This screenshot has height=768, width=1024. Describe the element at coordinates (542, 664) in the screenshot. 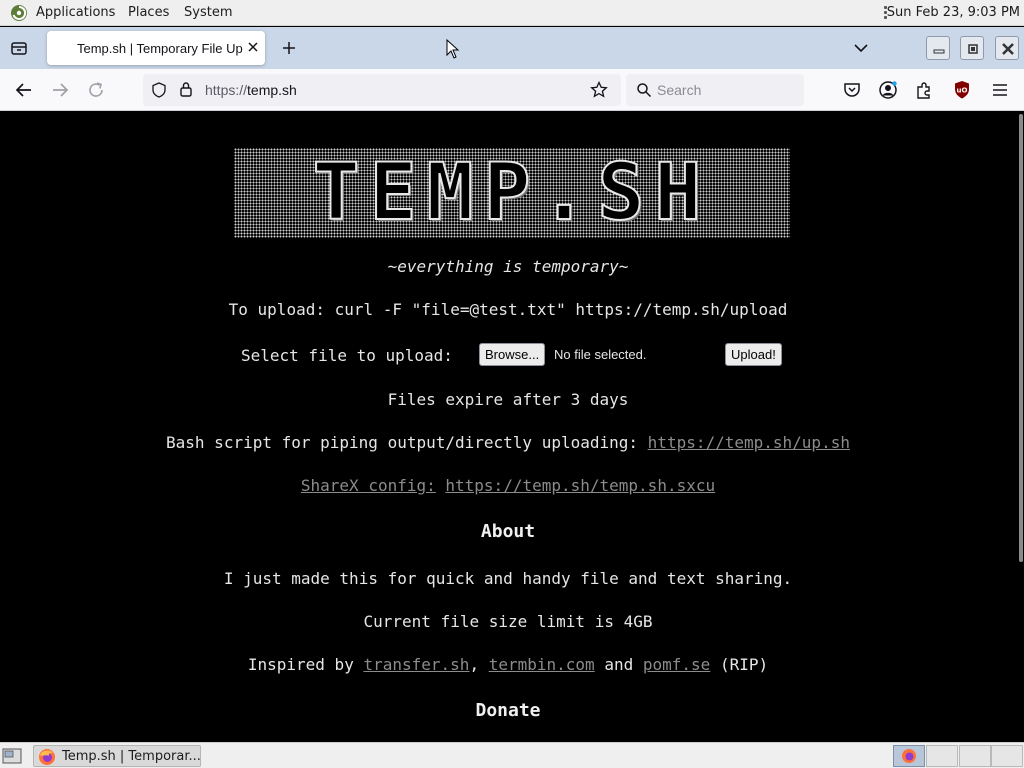

I see `termbin-link: termbin.com` at that location.